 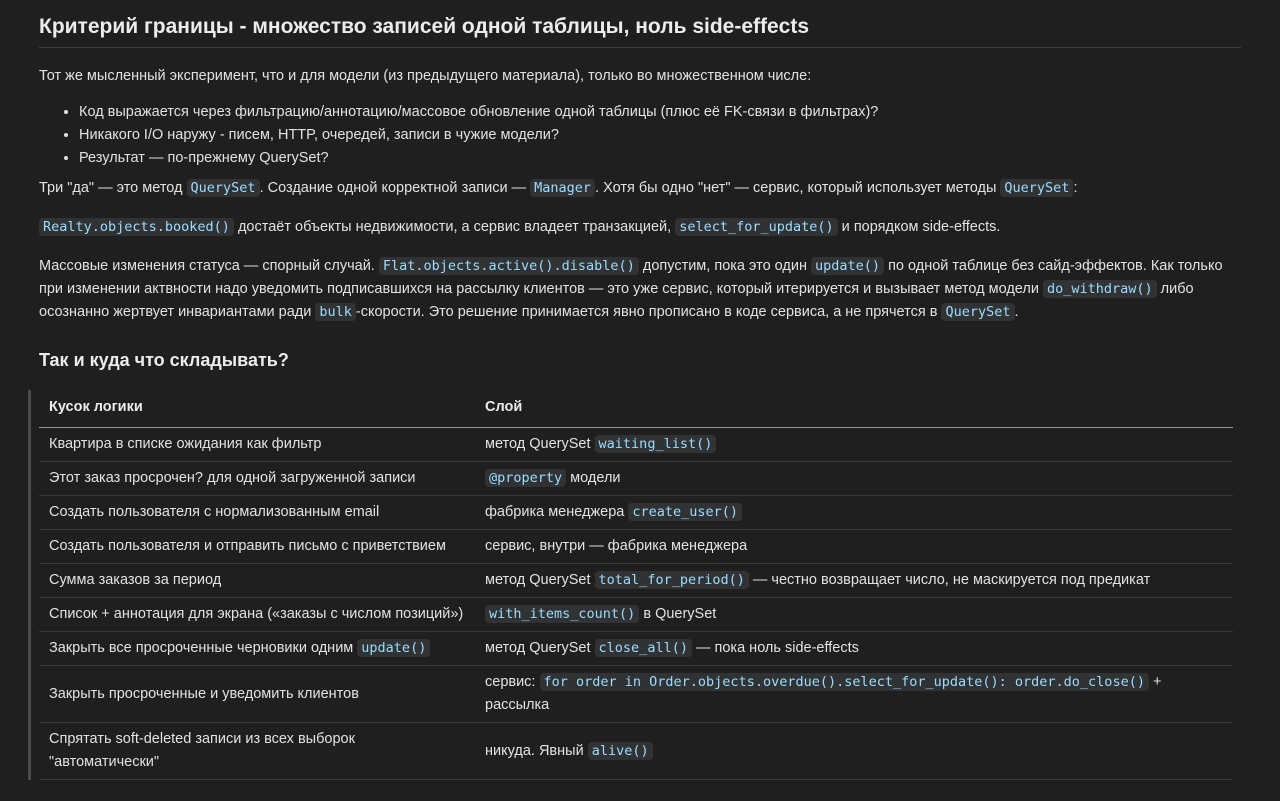 What do you see at coordinates (164, 360) in the screenshot?
I see `section-heading: Так и куда что складывать?` at bounding box center [164, 360].